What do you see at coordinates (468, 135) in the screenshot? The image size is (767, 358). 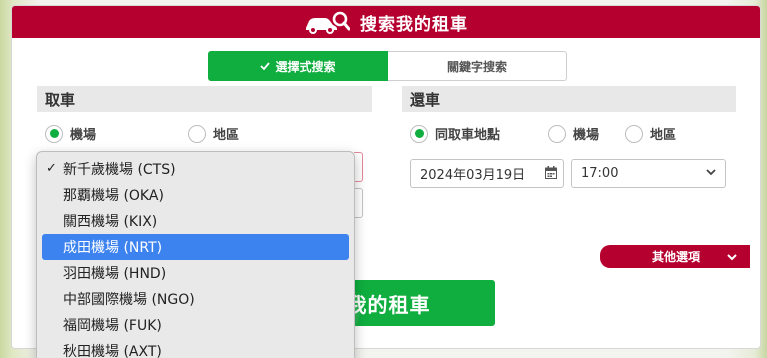 I see `radio-label: 同取車地點` at bounding box center [468, 135].